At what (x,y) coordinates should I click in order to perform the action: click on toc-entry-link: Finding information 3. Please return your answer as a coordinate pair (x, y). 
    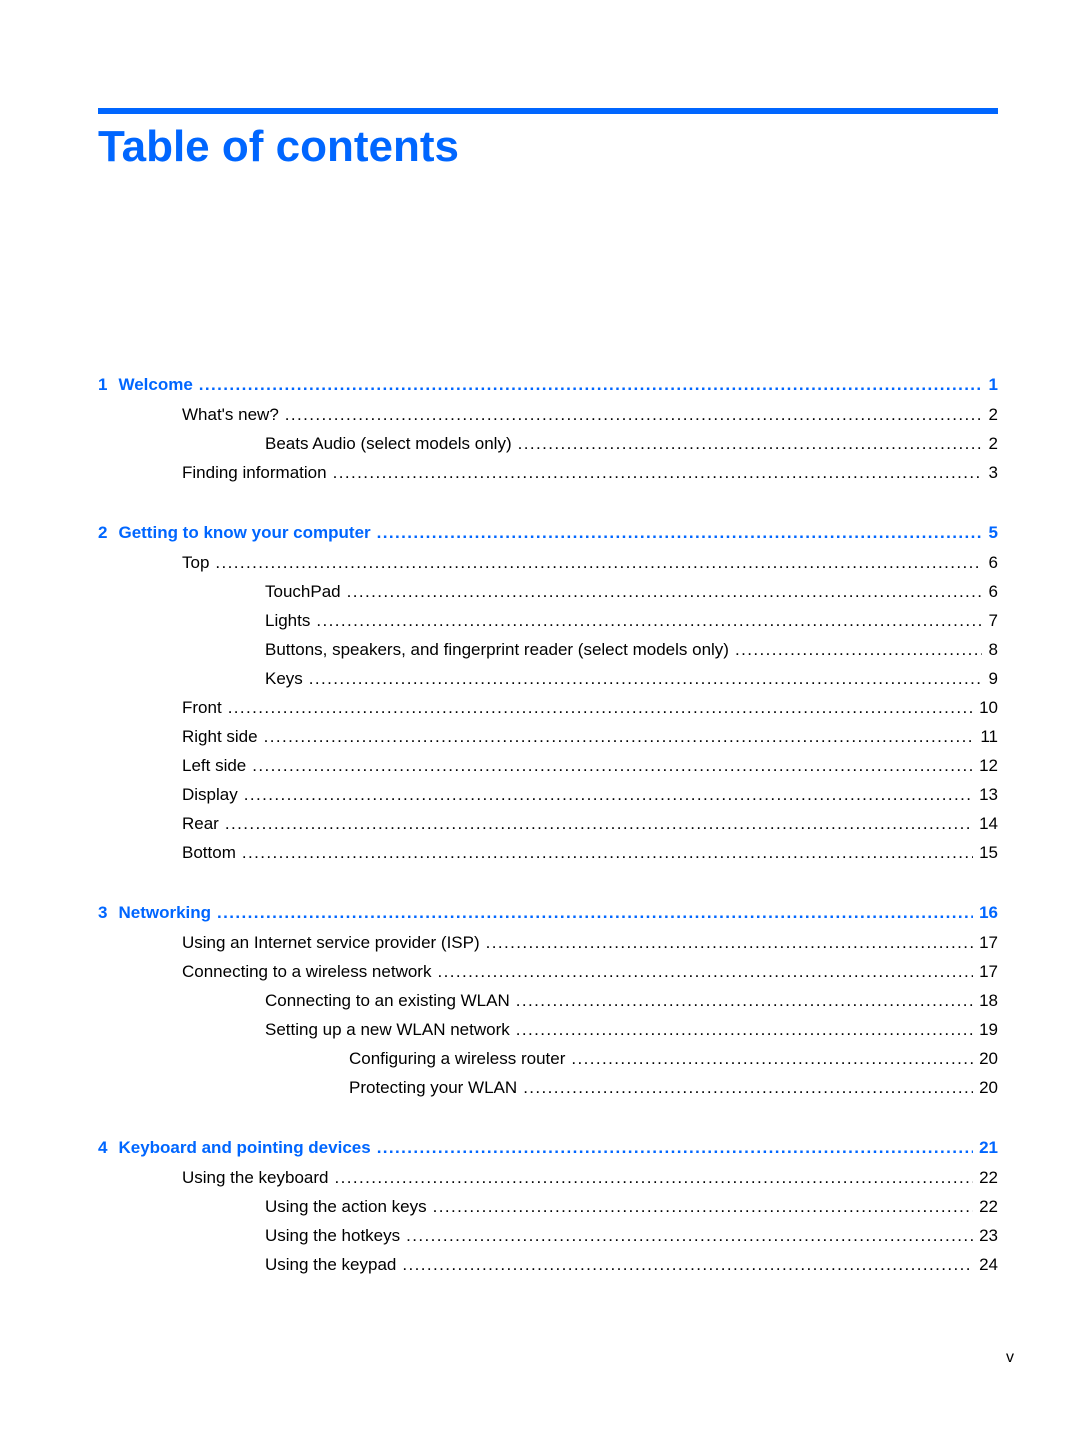
    Looking at the image, I should click on (548, 472).